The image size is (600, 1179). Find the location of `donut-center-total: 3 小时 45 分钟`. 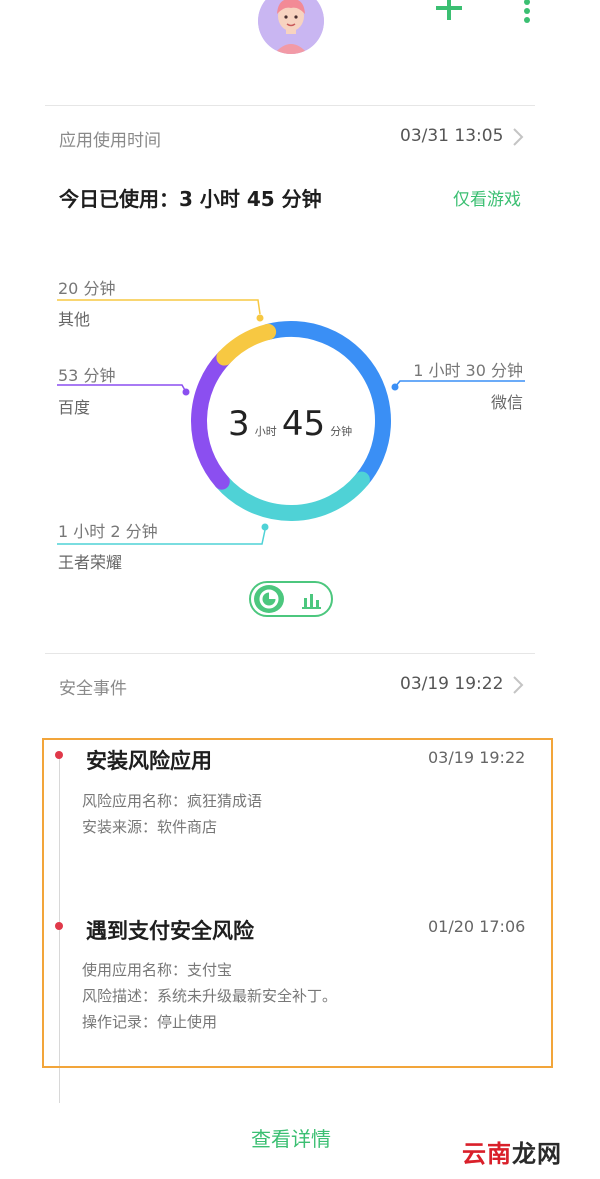

donut-center-total: 3 小时 45 分钟 is located at coordinates (290, 424).